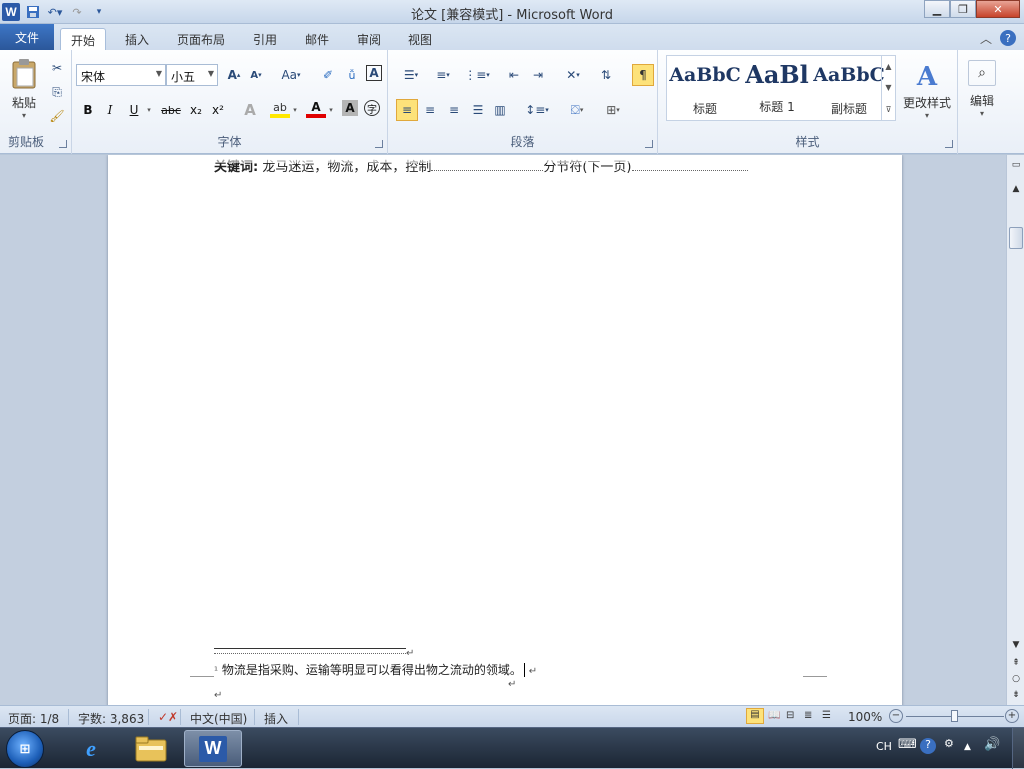 The width and height of the screenshot is (1024, 769). I want to click on subscript-button: x₂, so click(196, 110).